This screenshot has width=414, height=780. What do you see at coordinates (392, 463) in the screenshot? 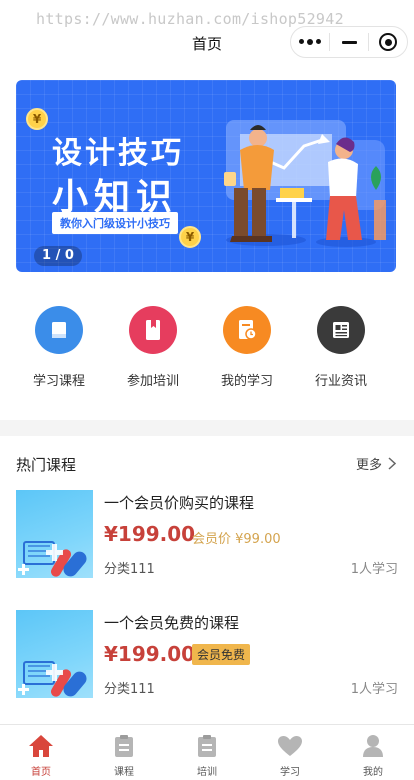
I see `chevron-right-icon` at bounding box center [392, 463].